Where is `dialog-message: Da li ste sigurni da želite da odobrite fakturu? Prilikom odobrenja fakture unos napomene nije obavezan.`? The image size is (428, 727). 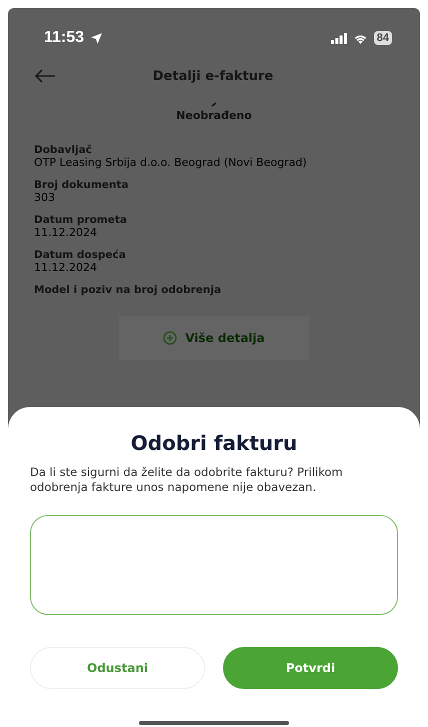 dialog-message: Da li ste sigurni da želite da odobrite fakturu? Prilikom odobrenja fakture unos napomene nije obavezan. is located at coordinates (187, 480).